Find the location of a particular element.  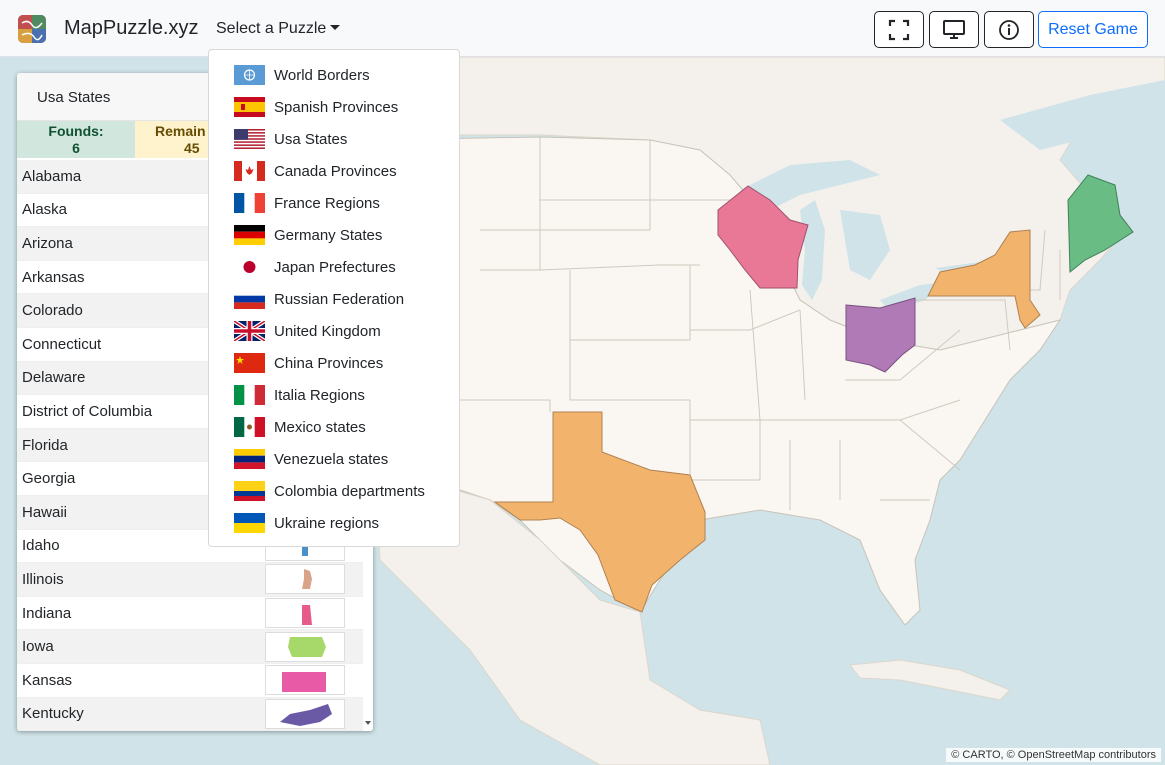

flag-un-icon is located at coordinates (249, 75).